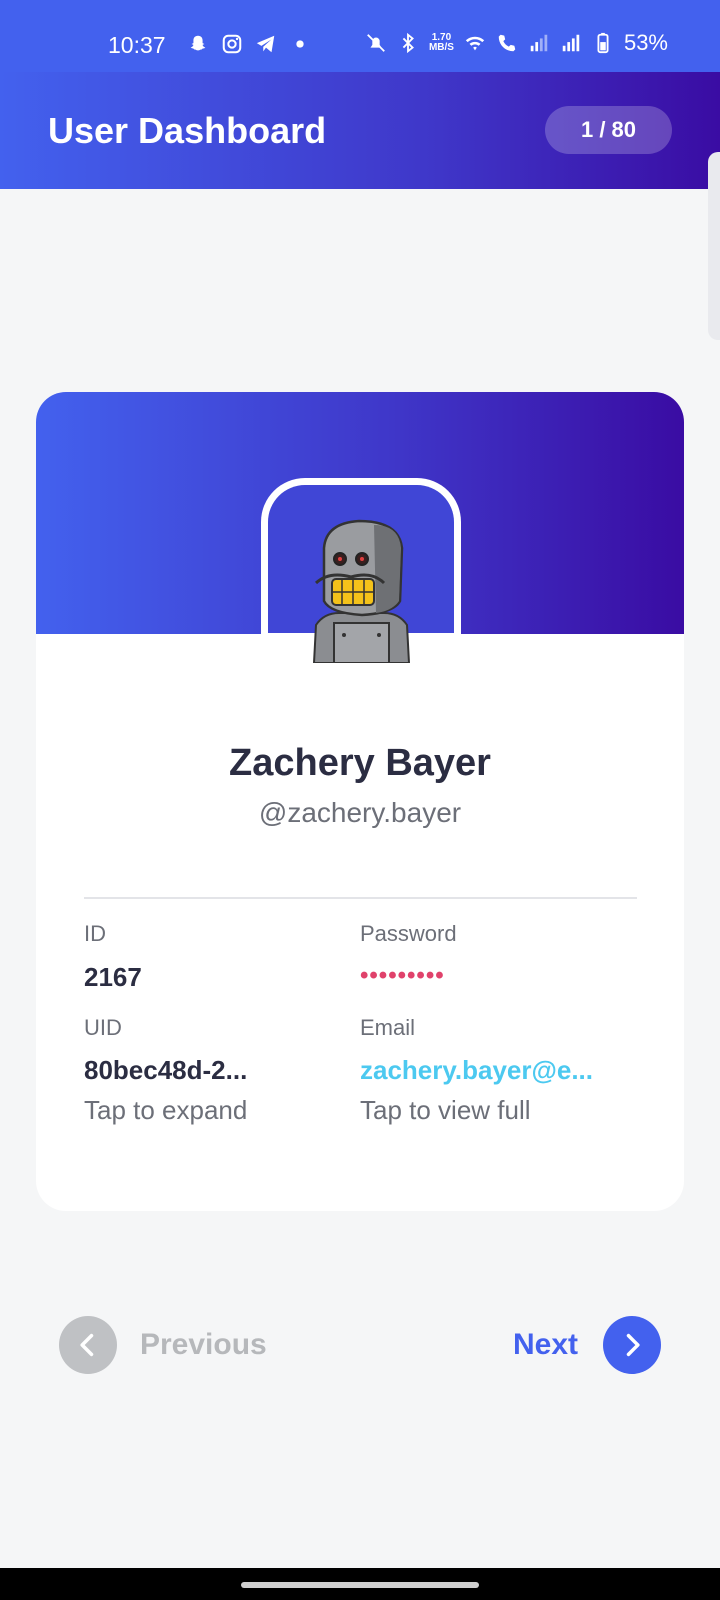 This screenshot has height=1600, width=720. I want to click on uid-expand-hint: Tap to expand, so click(165, 1110).